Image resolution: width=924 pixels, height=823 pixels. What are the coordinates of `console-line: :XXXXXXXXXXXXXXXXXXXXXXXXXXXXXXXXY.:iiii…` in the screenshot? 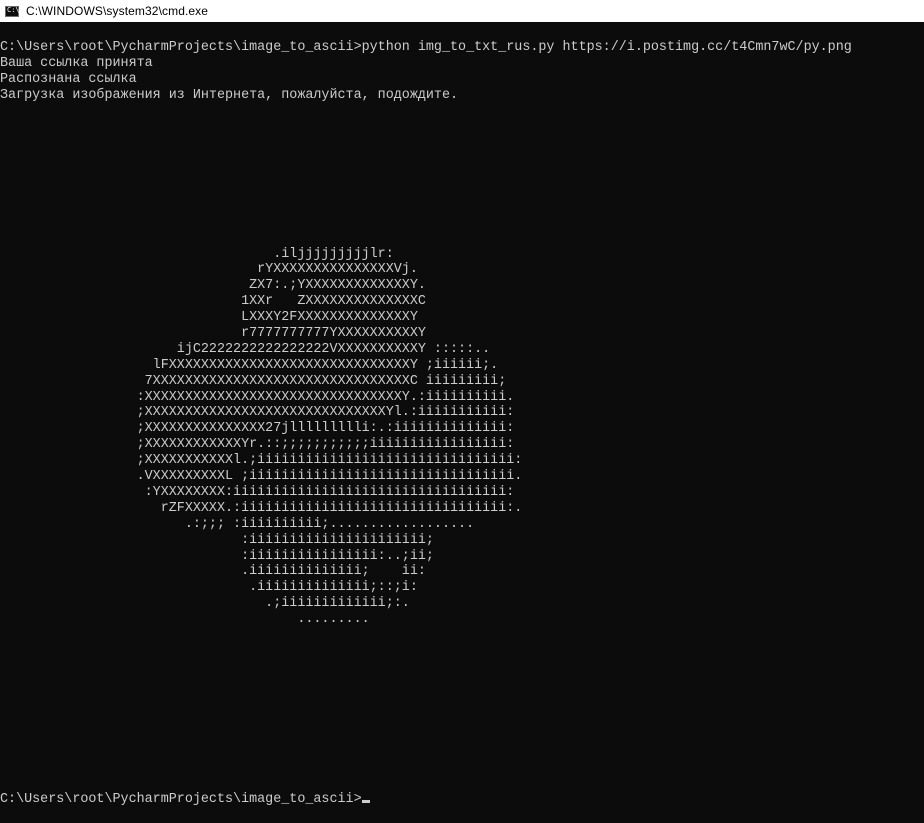 It's located at (257, 397).